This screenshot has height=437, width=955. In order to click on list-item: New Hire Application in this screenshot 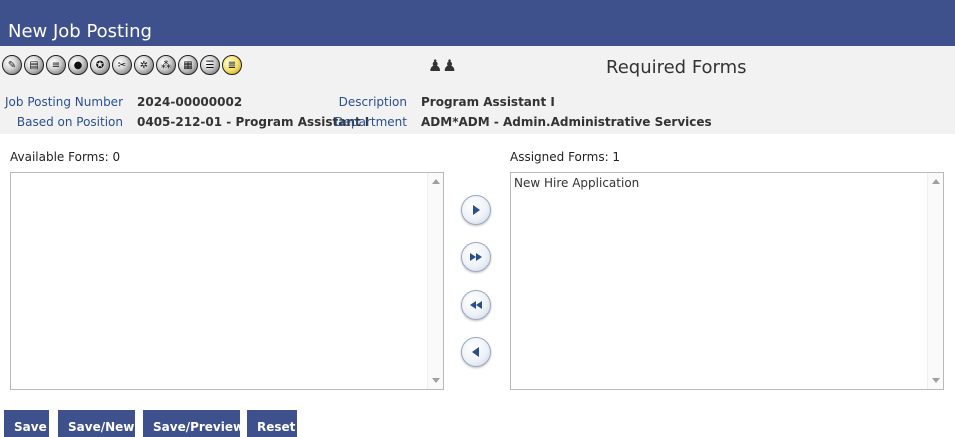, I will do `click(727, 183)`.